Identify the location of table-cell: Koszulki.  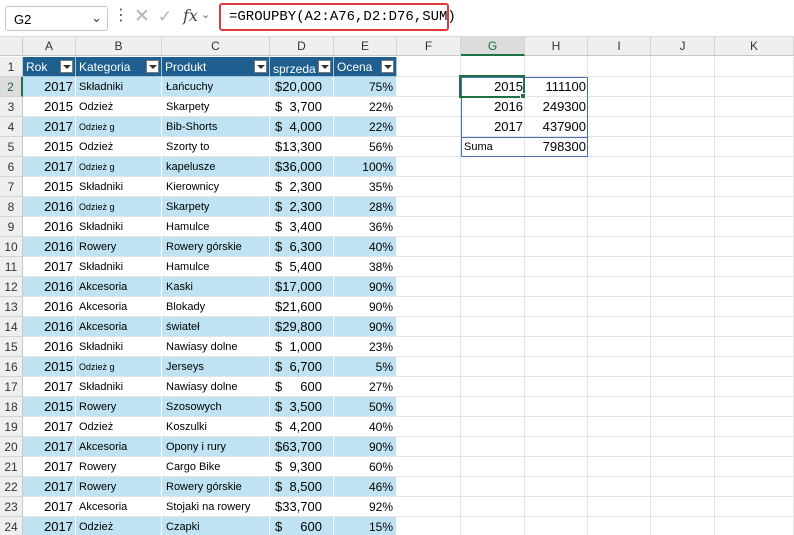
(216, 427).